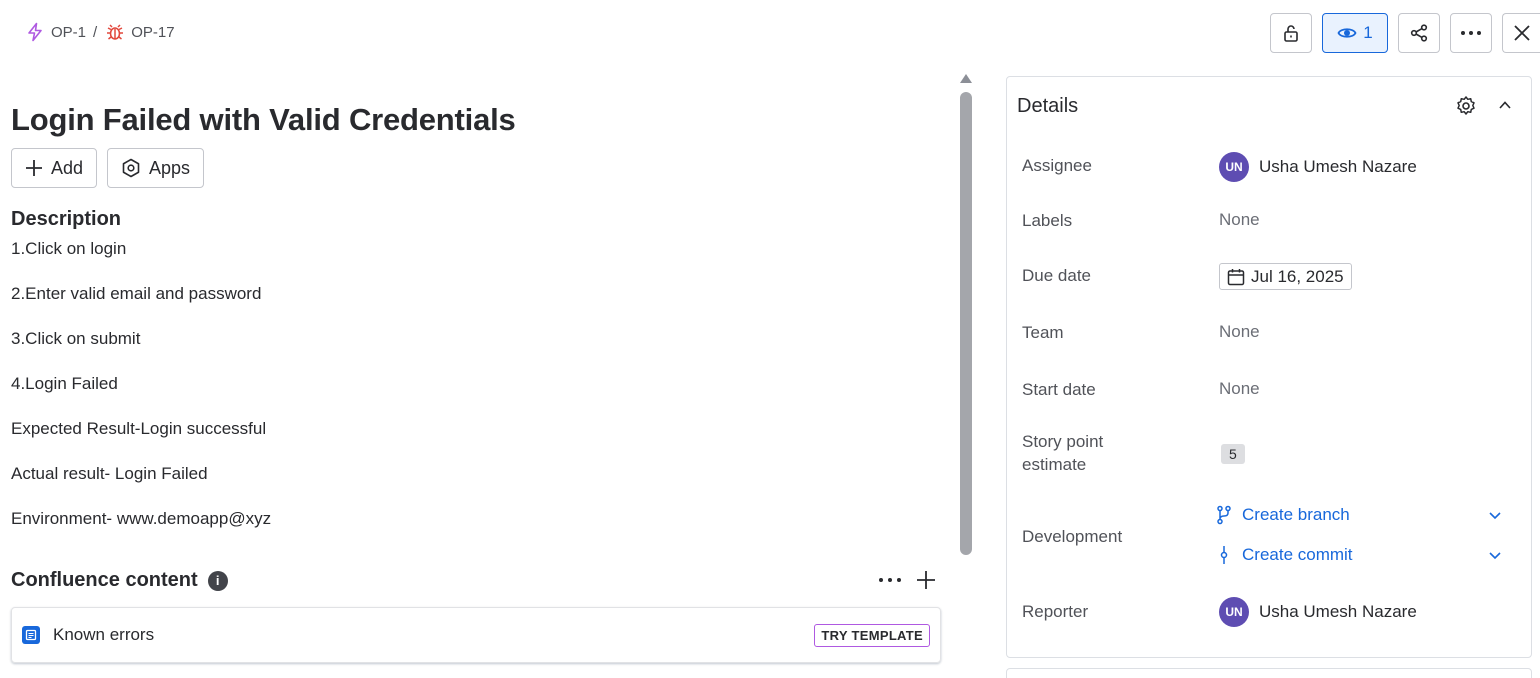 The height and width of the screenshot is (678, 1540). What do you see at coordinates (1043, 332) in the screenshot?
I see `team-label: Team` at bounding box center [1043, 332].